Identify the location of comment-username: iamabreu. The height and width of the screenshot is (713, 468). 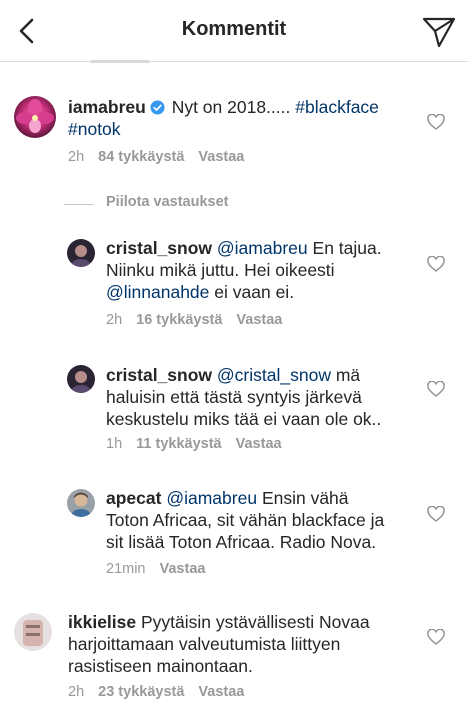
(107, 107).